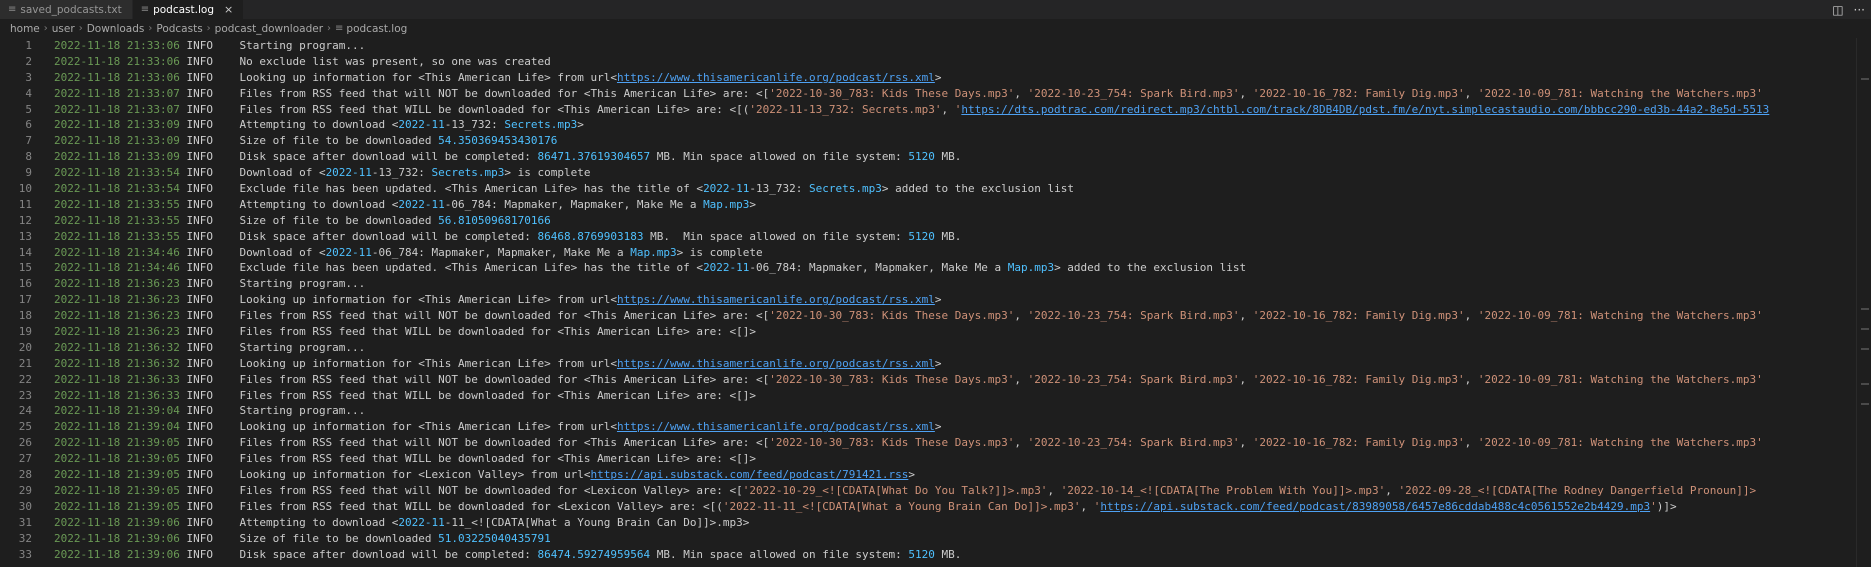  Describe the element at coordinates (1859, 10) in the screenshot. I see `more-actions-icon: ···` at that location.